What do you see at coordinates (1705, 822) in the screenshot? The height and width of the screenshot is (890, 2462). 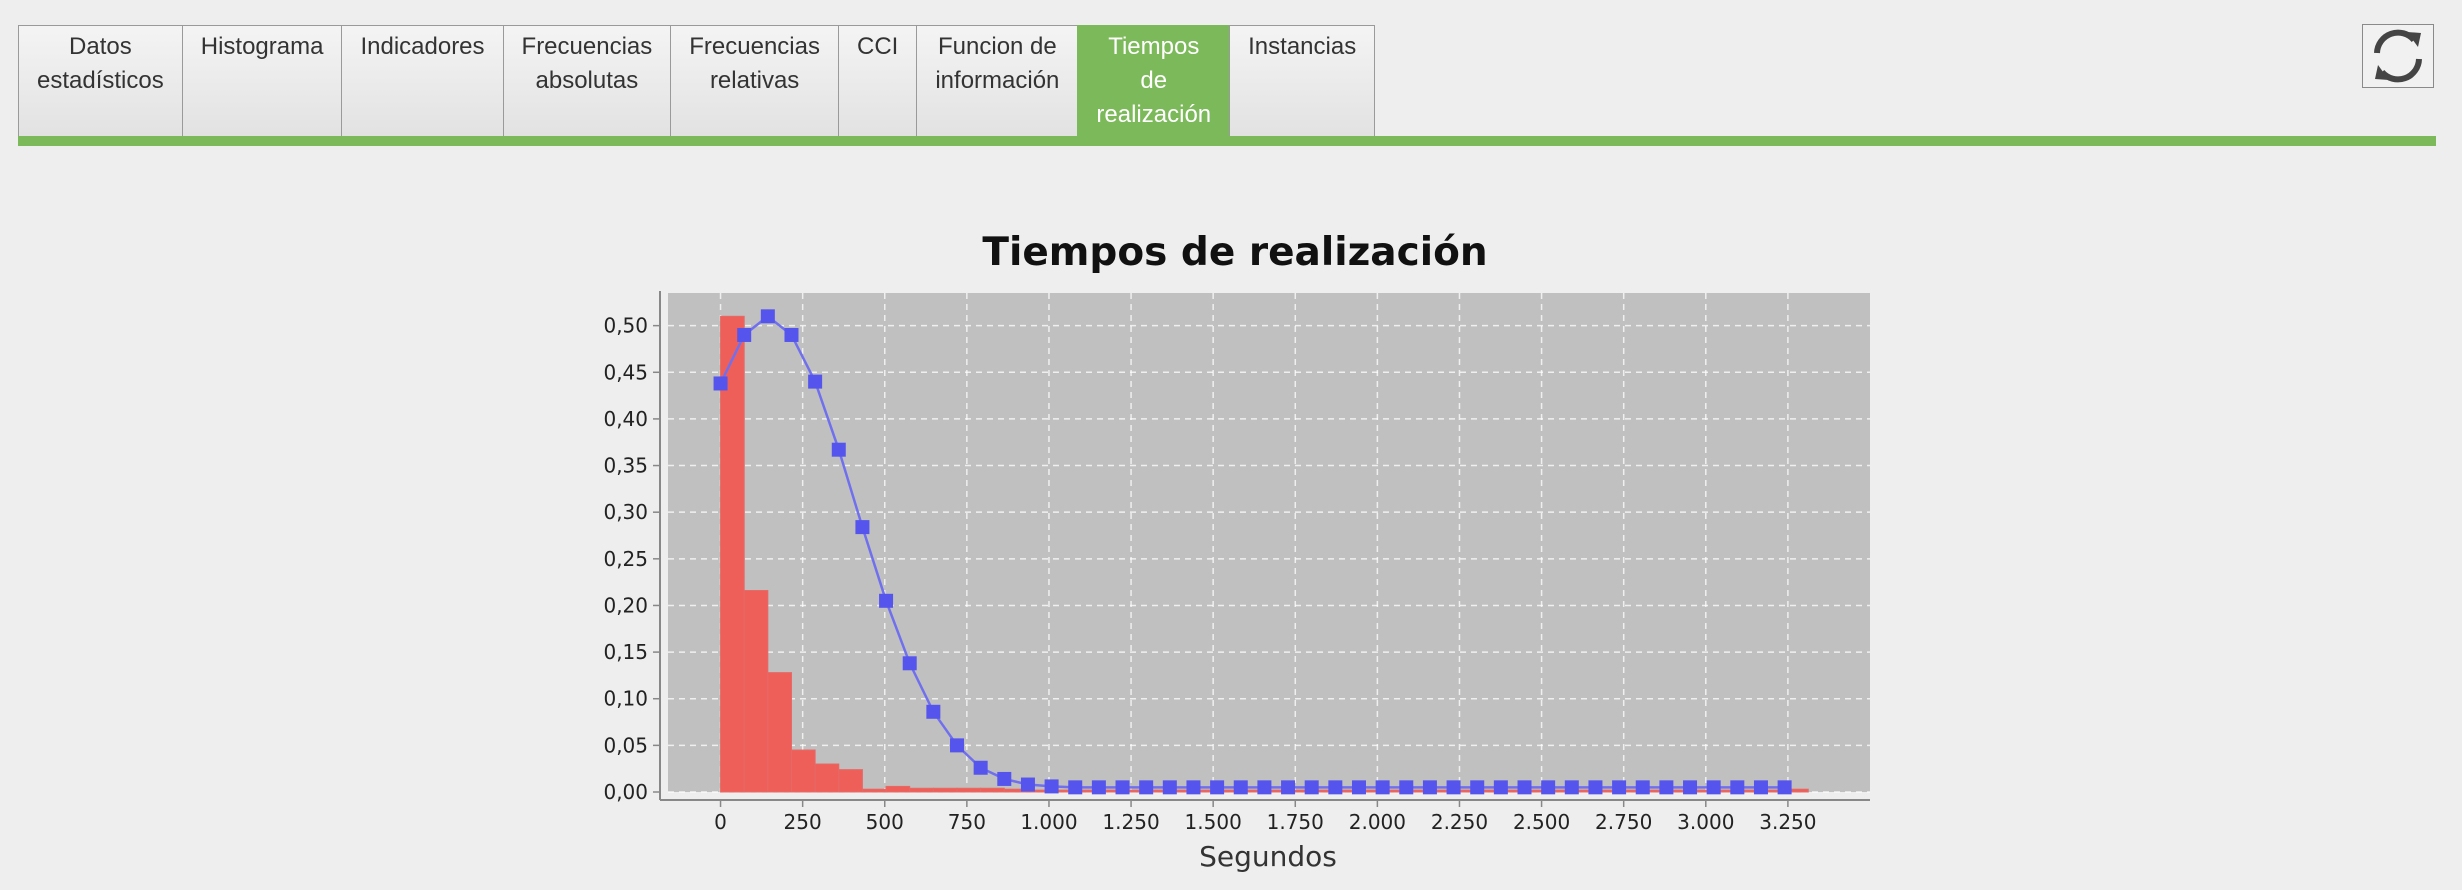 I see `x-tick-label: 3.000` at bounding box center [1705, 822].